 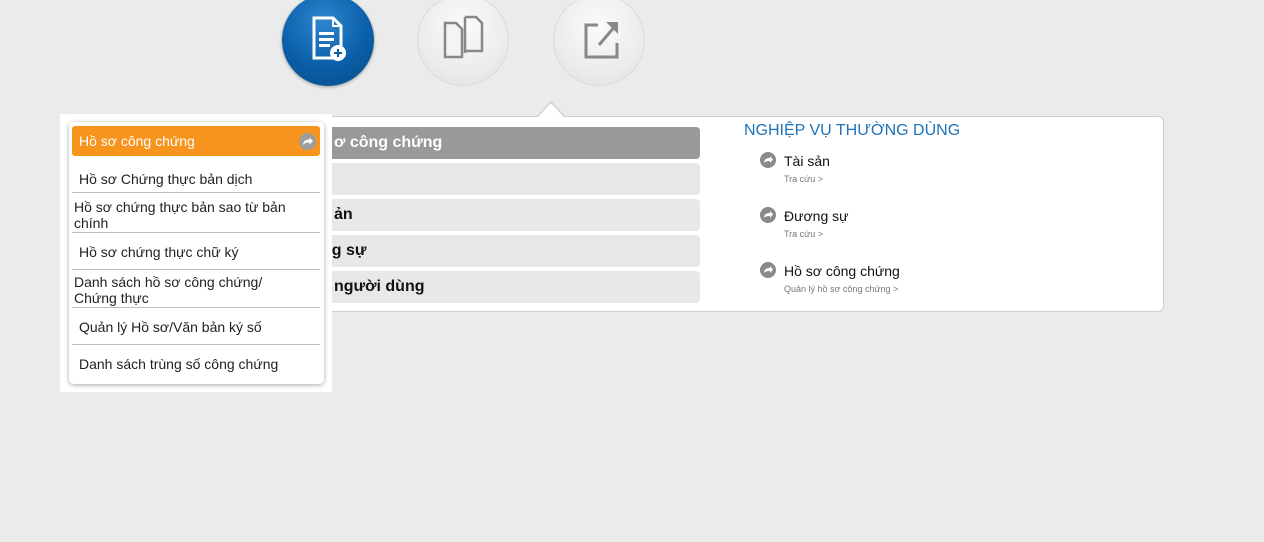 What do you see at coordinates (852, 130) in the screenshot?
I see `common-ops-title: NGHIỆP VỤ THƯỜNG DÙNG` at bounding box center [852, 130].